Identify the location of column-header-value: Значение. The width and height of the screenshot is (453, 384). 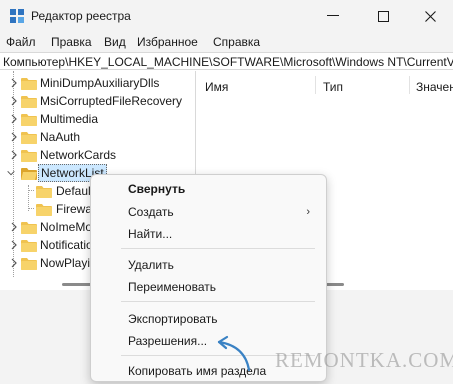
(434, 87).